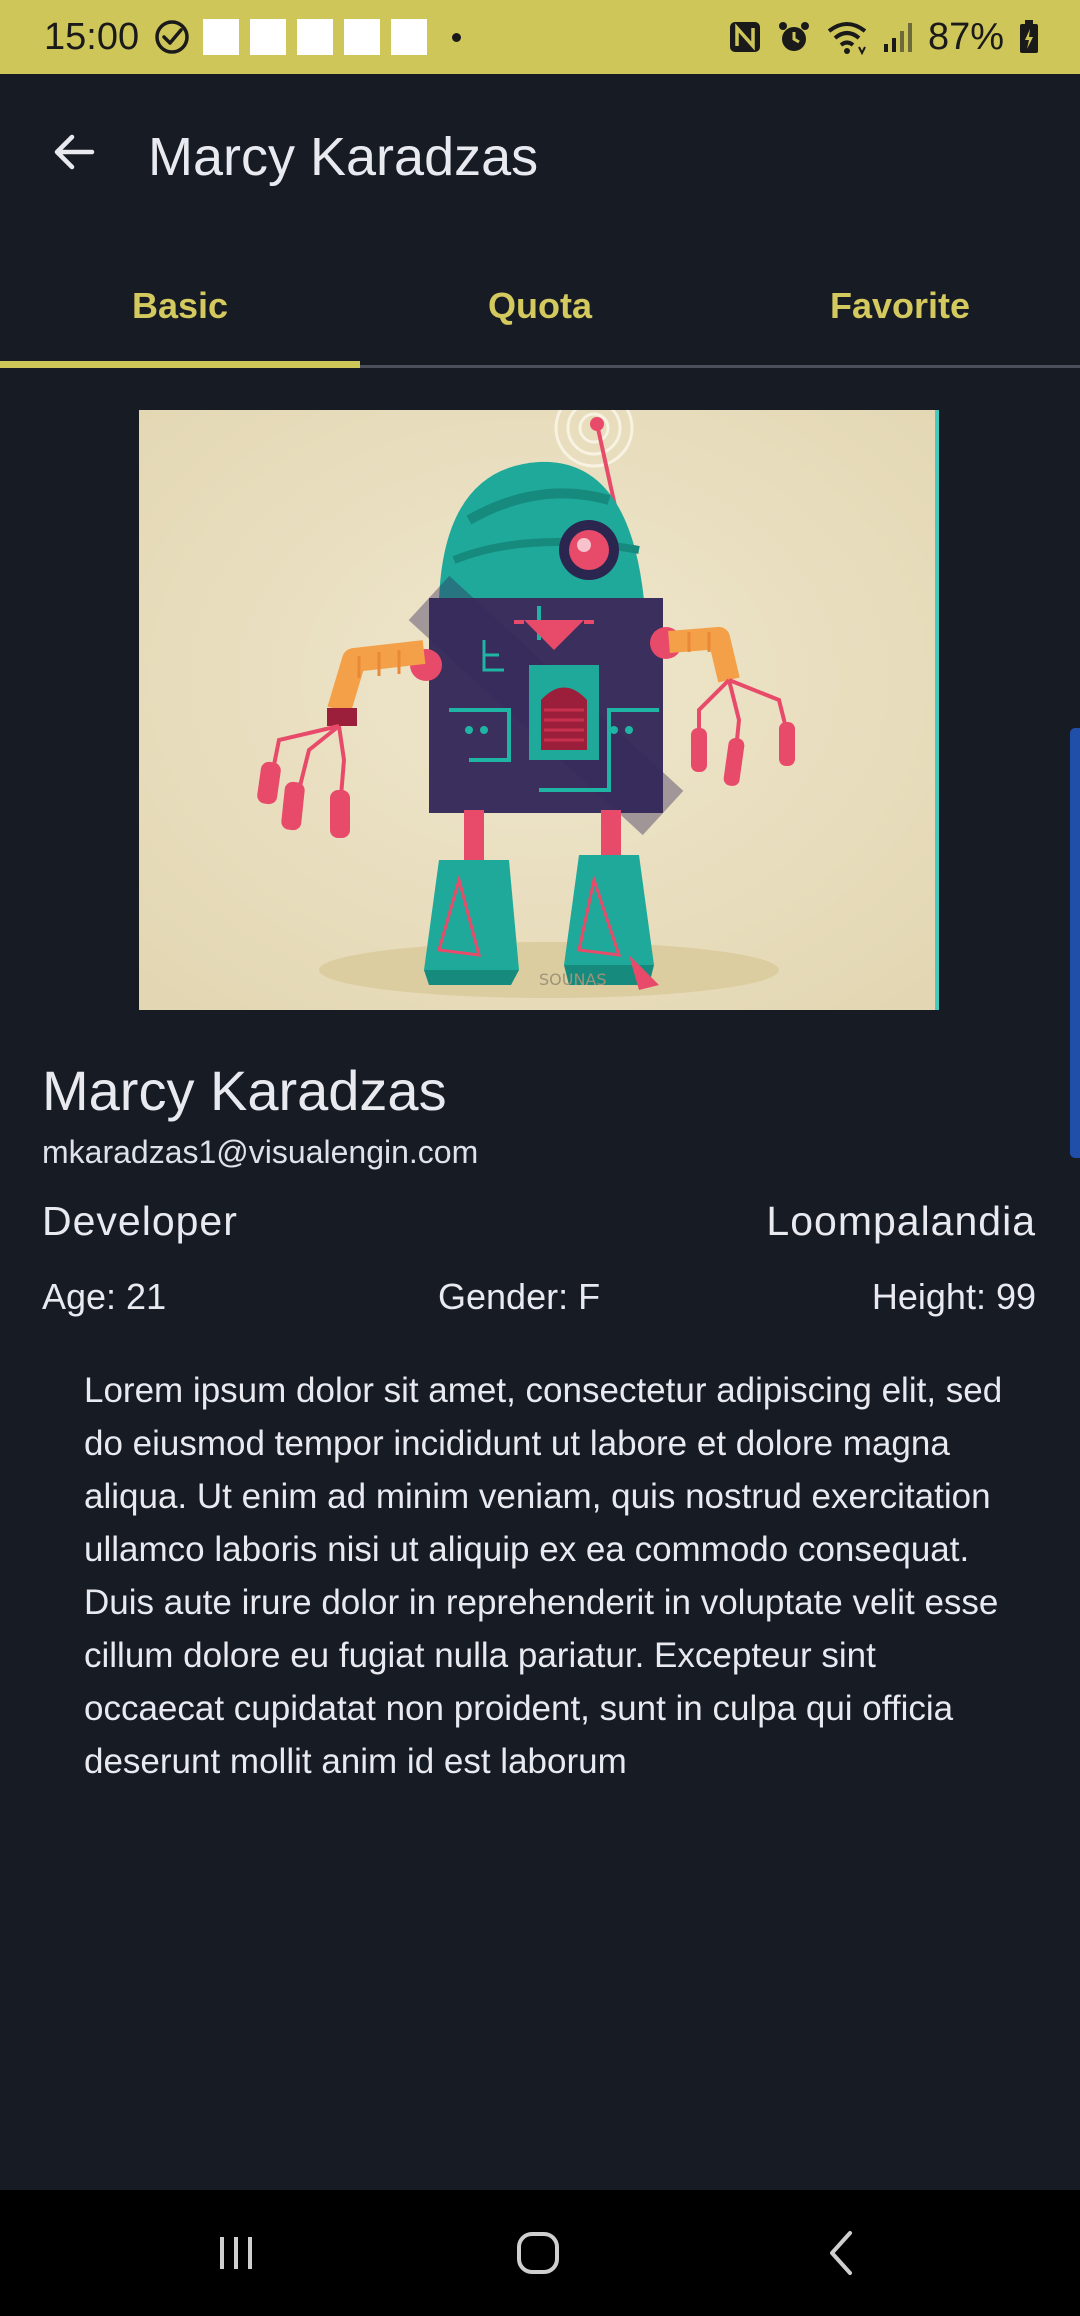 Image resolution: width=1080 pixels, height=2316 pixels. I want to click on tab-favorite: Favorite, so click(900, 305).